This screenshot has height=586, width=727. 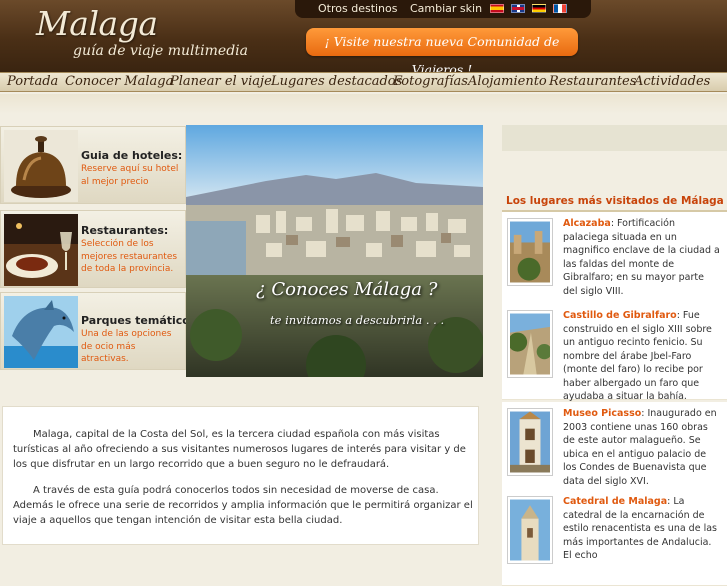 I want to click on site-logo-subtitle: guía de viaje multimedia, so click(x=160, y=51).